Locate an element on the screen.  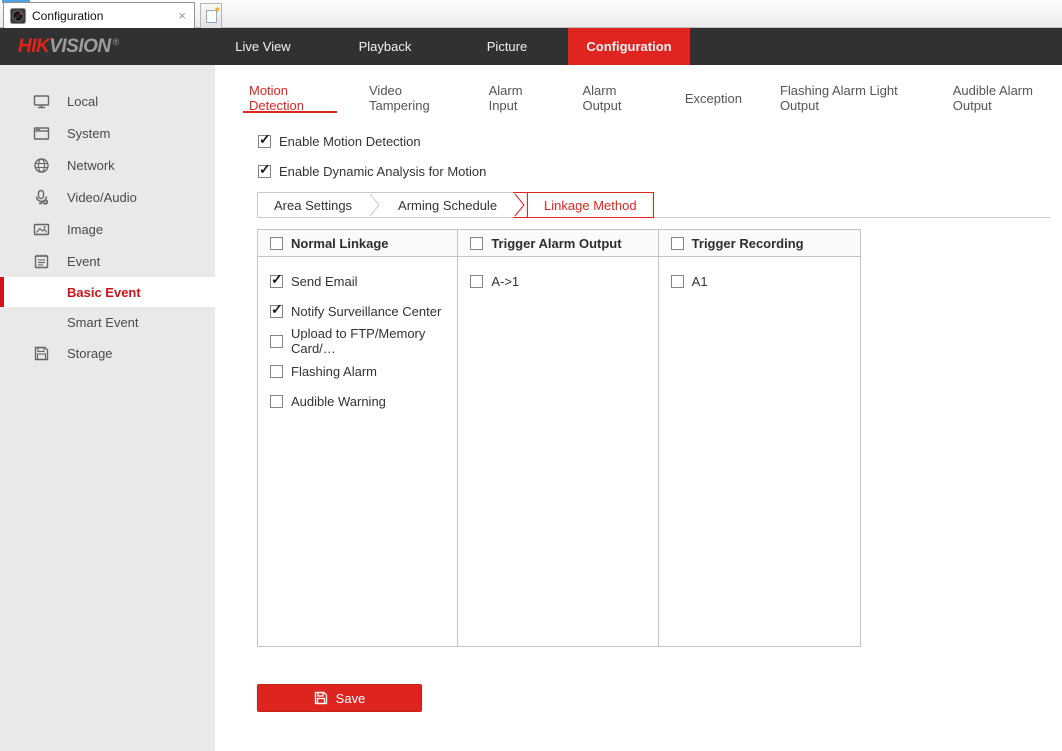
column-header-label: Normal Linkage is located at coordinates (340, 243).